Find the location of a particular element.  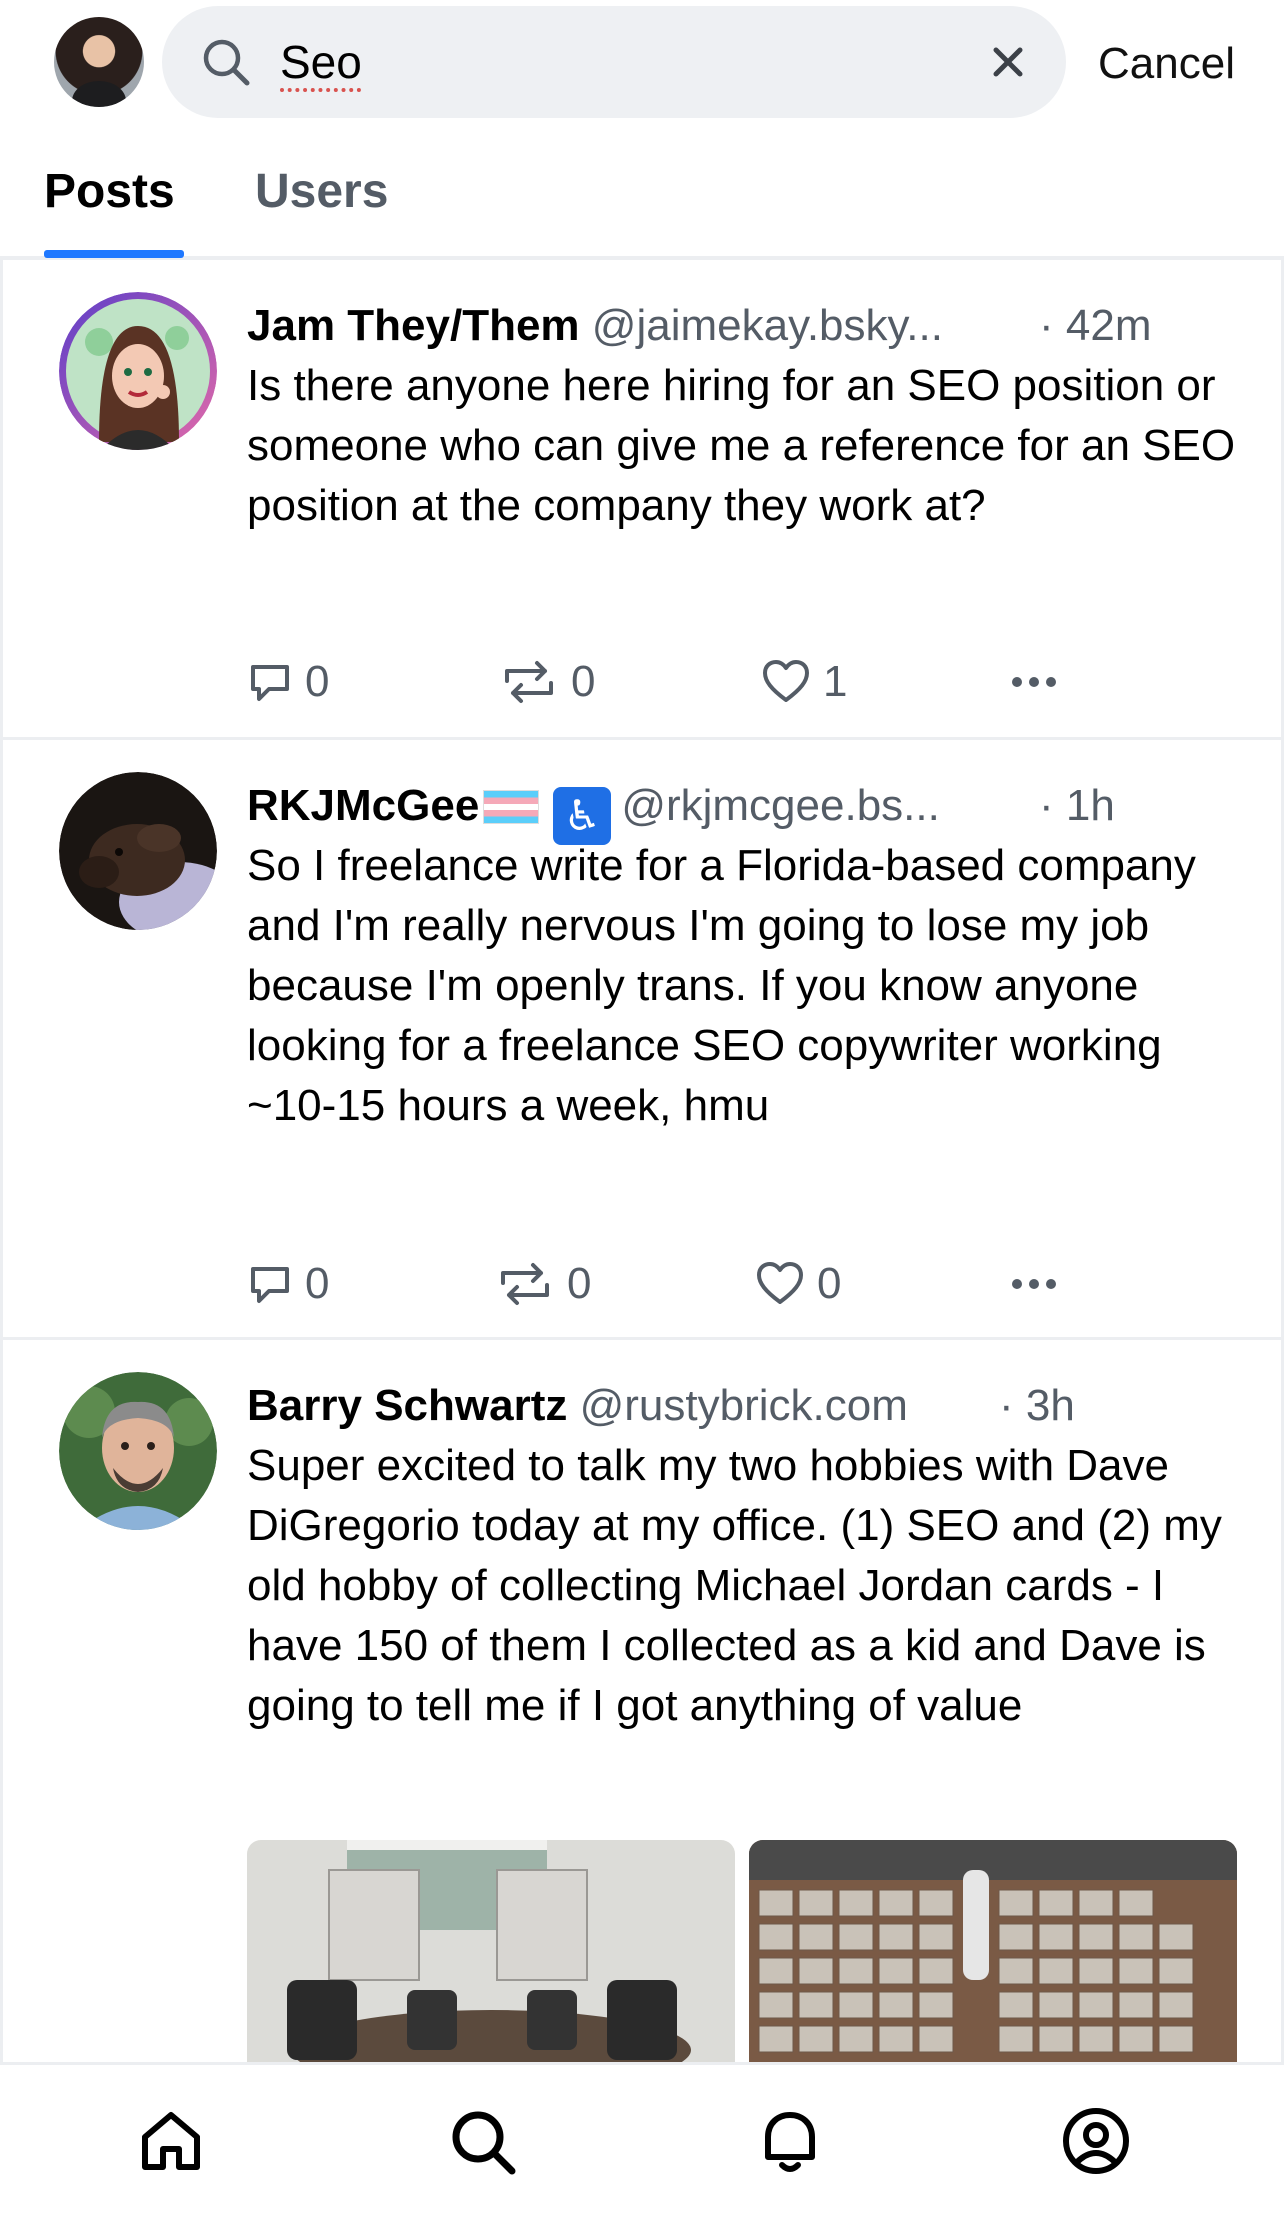

trans-flag-icon is located at coordinates (511, 807).